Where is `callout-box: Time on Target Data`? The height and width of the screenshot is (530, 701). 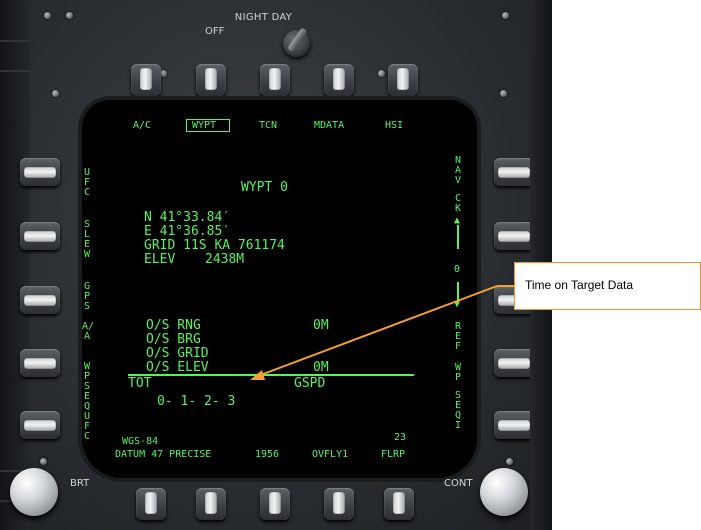
callout-box: Time on Target Data is located at coordinates (607, 286).